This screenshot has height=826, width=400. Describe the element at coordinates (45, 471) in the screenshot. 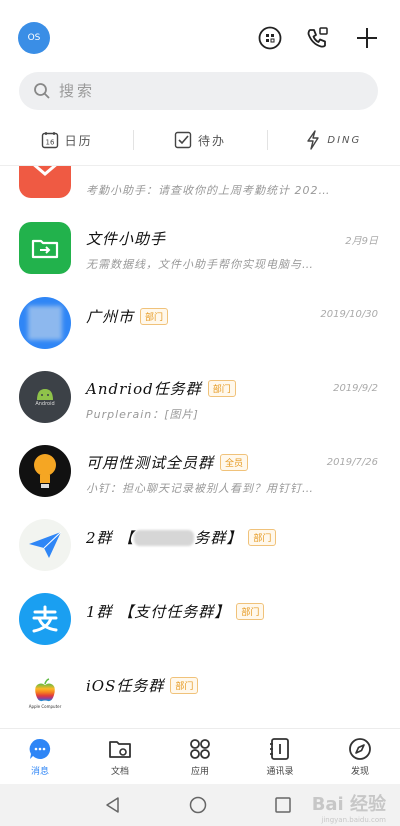

I see `lightbulb-avatar` at that location.